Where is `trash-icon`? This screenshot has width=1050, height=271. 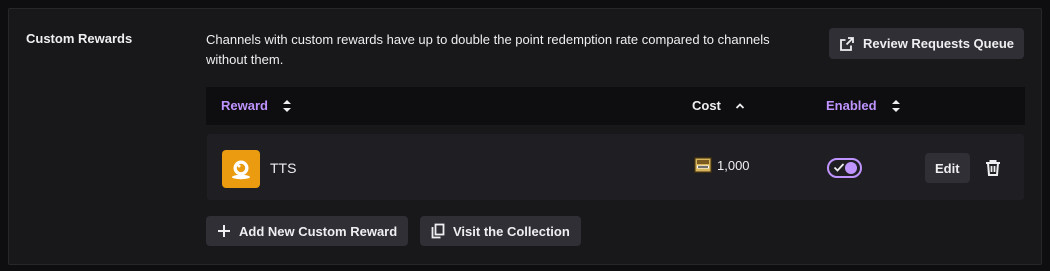
trash-icon is located at coordinates (993, 168).